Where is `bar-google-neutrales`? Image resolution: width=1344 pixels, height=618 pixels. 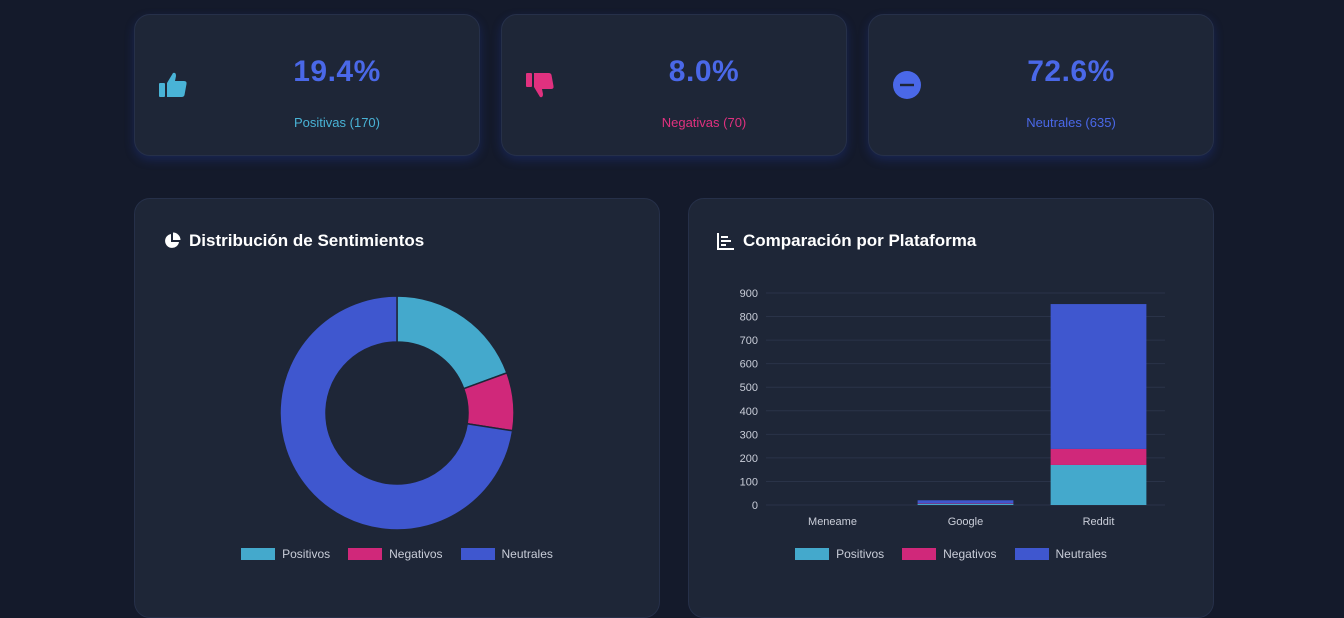 bar-google-neutrales is located at coordinates (966, 501).